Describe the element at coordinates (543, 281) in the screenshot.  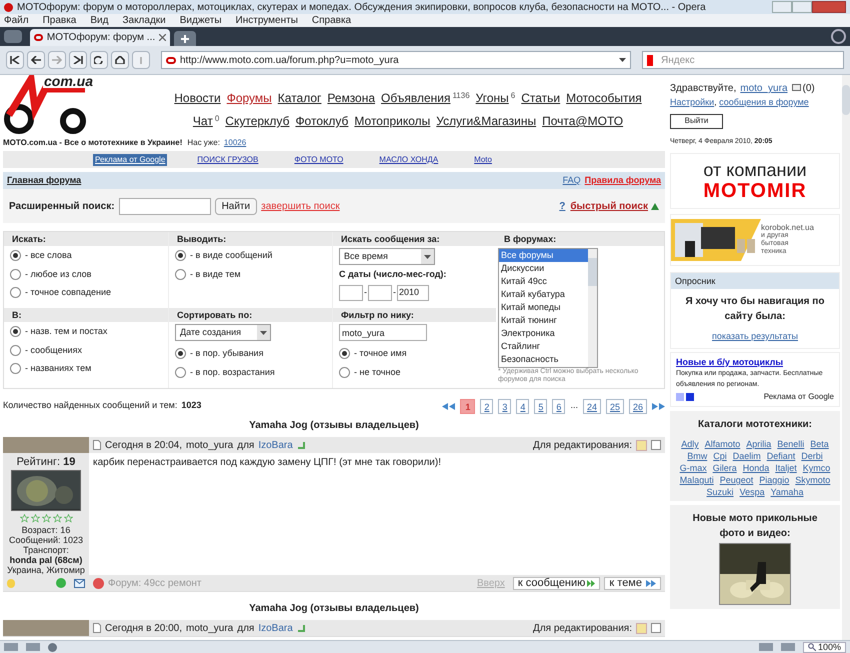
I see `forum-option: Китай 49сс` at that location.